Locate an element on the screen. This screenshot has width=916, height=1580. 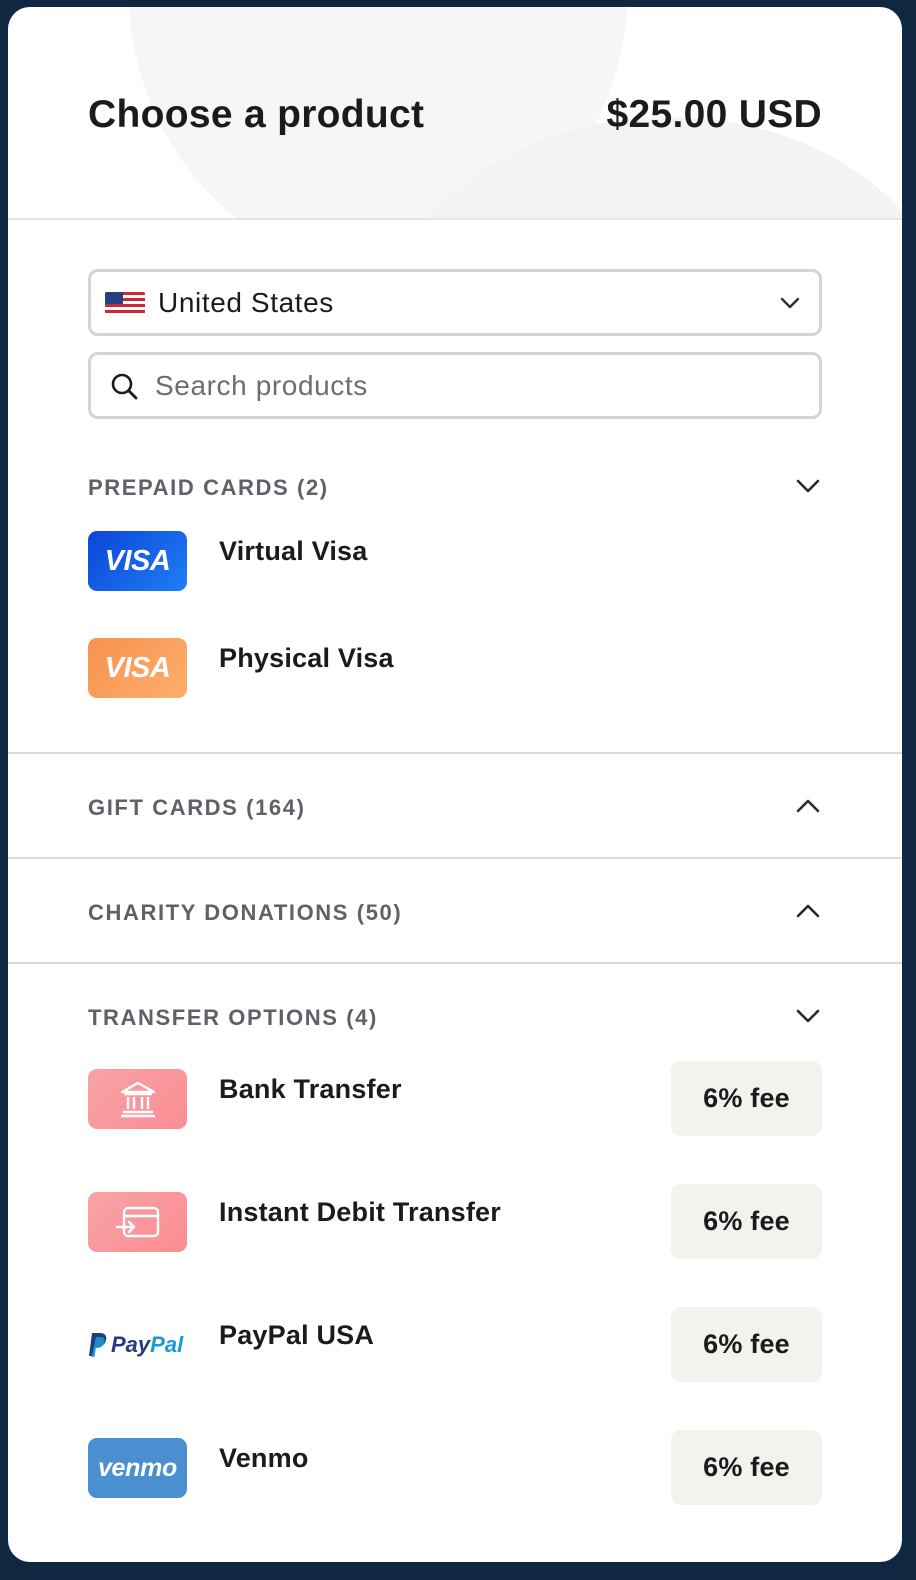
section-header-gift-cards: GIFT CARDS (164) is located at coordinates (455, 808).